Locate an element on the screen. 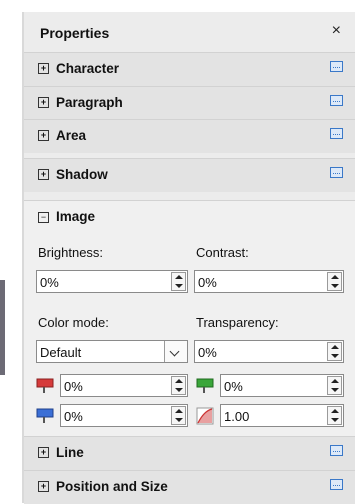 Image resolution: width=355 pixels, height=504 pixels. section-label: Character is located at coordinates (88, 68).